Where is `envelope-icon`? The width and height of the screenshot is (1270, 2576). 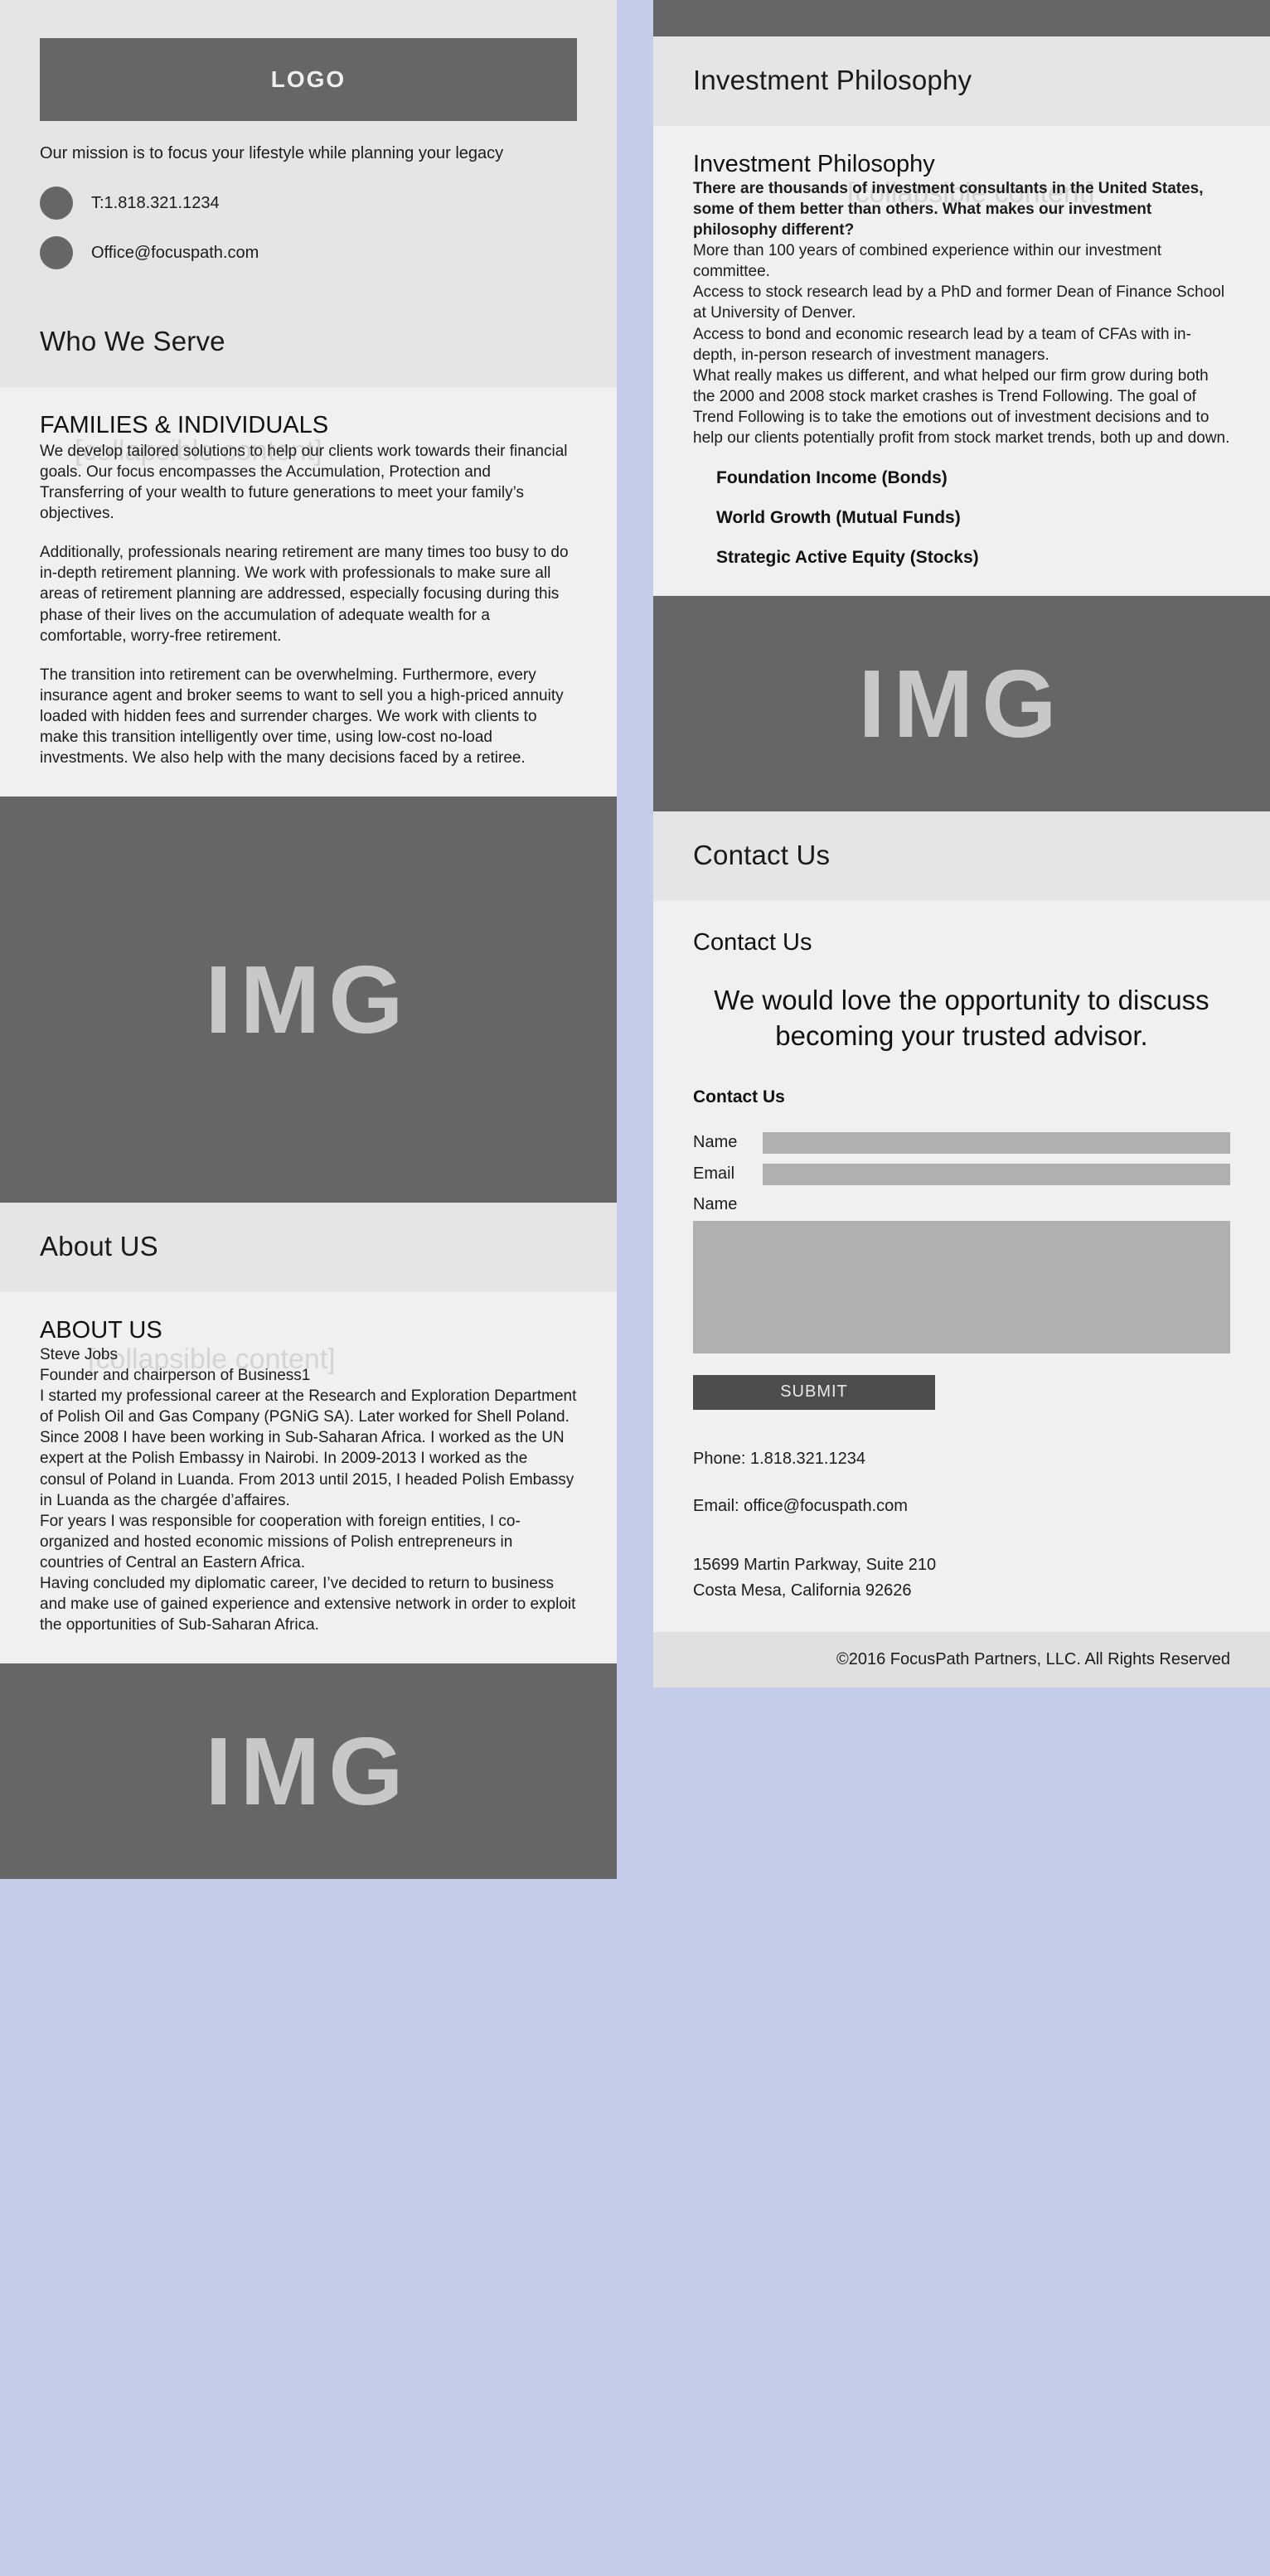
envelope-icon is located at coordinates (56, 252).